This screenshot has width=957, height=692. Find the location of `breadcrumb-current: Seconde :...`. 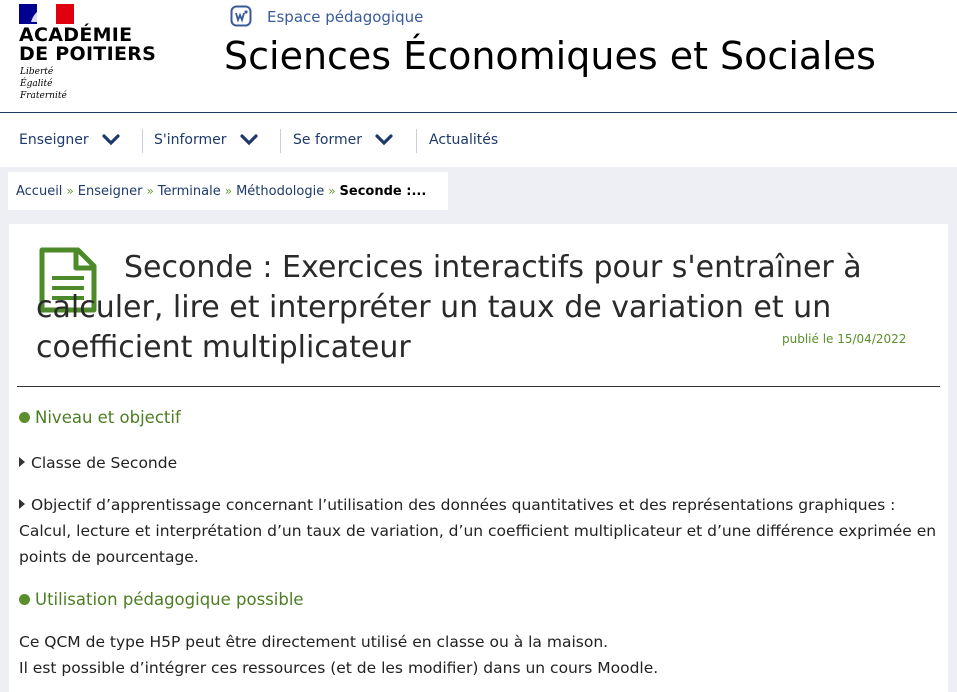

breadcrumb-current: Seconde :... is located at coordinates (383, 191).